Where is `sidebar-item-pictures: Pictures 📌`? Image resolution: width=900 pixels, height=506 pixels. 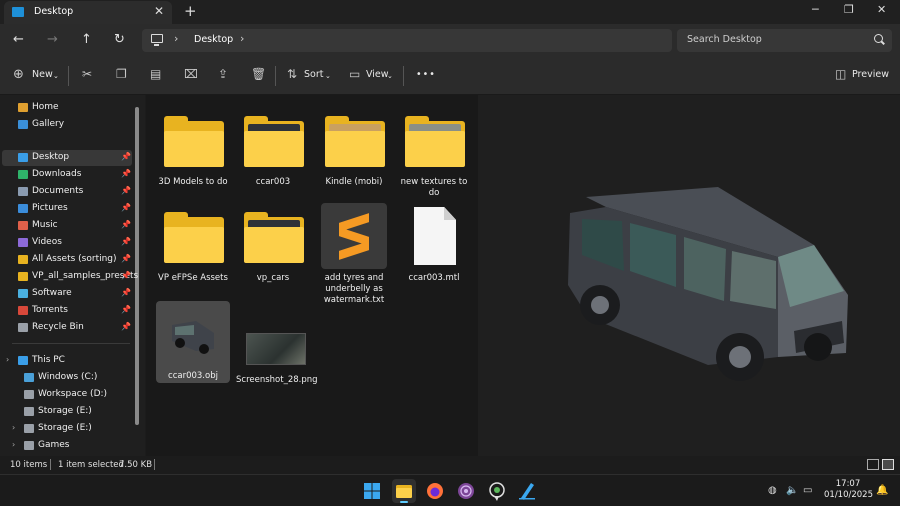 sidebar-item-pictures: Pictures 📌 is located at coordinates (67, 209).